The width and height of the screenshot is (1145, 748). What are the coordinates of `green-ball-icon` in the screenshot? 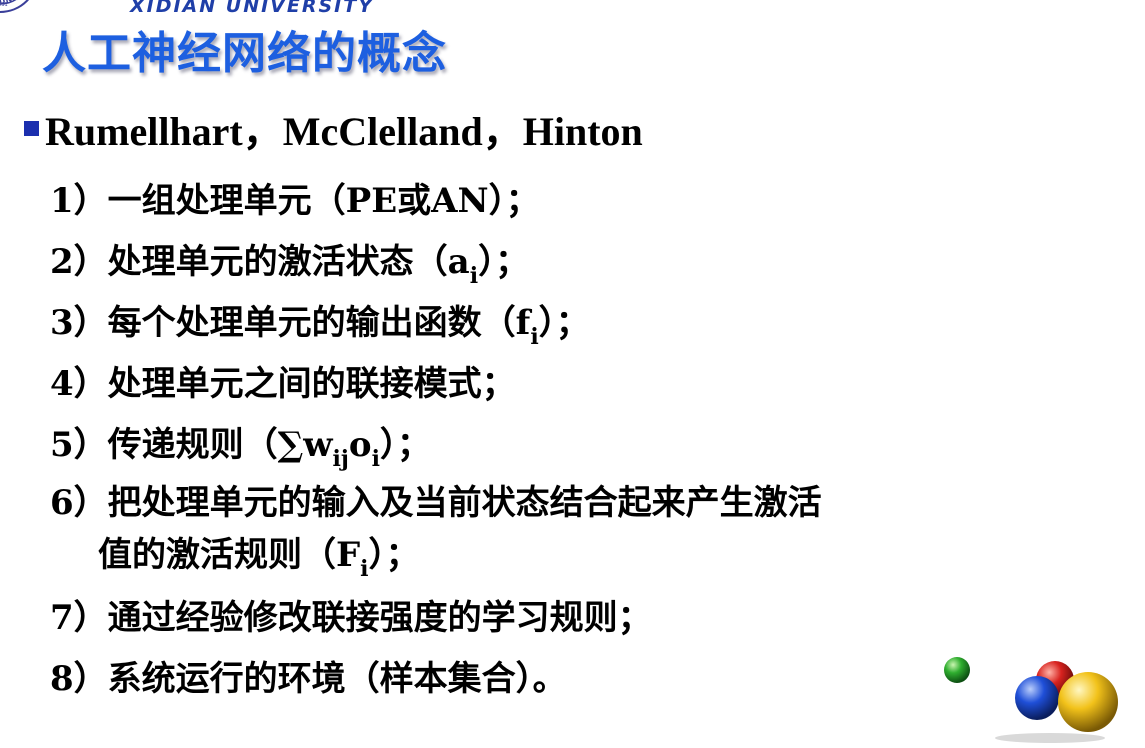 It's located at (957, 670).